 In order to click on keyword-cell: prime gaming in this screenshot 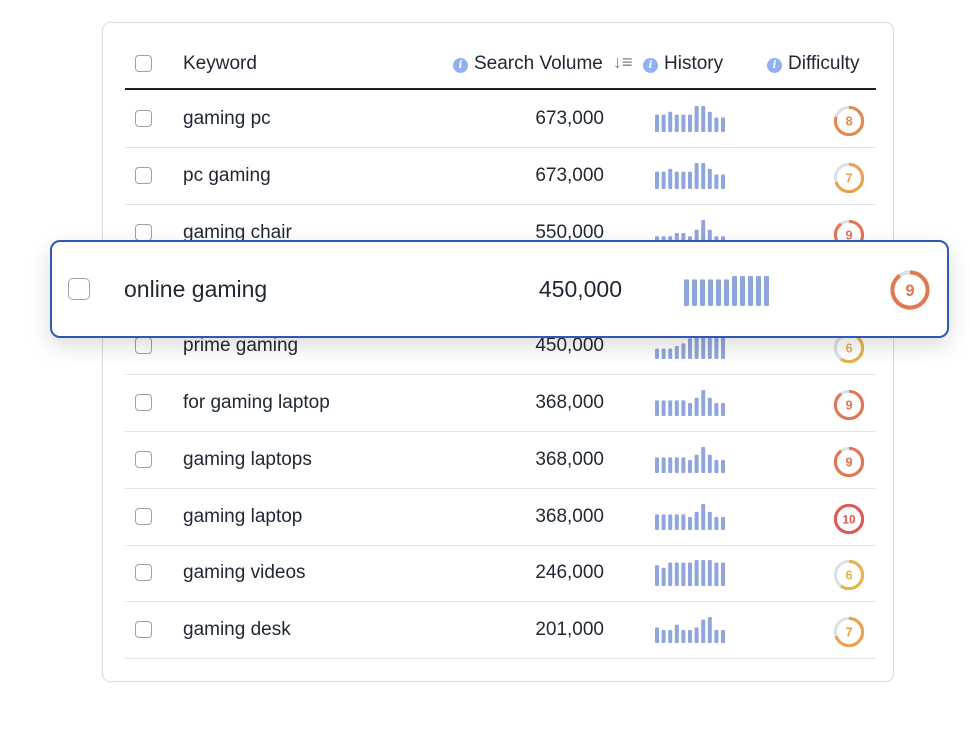, I will do `click(241, 346)`.